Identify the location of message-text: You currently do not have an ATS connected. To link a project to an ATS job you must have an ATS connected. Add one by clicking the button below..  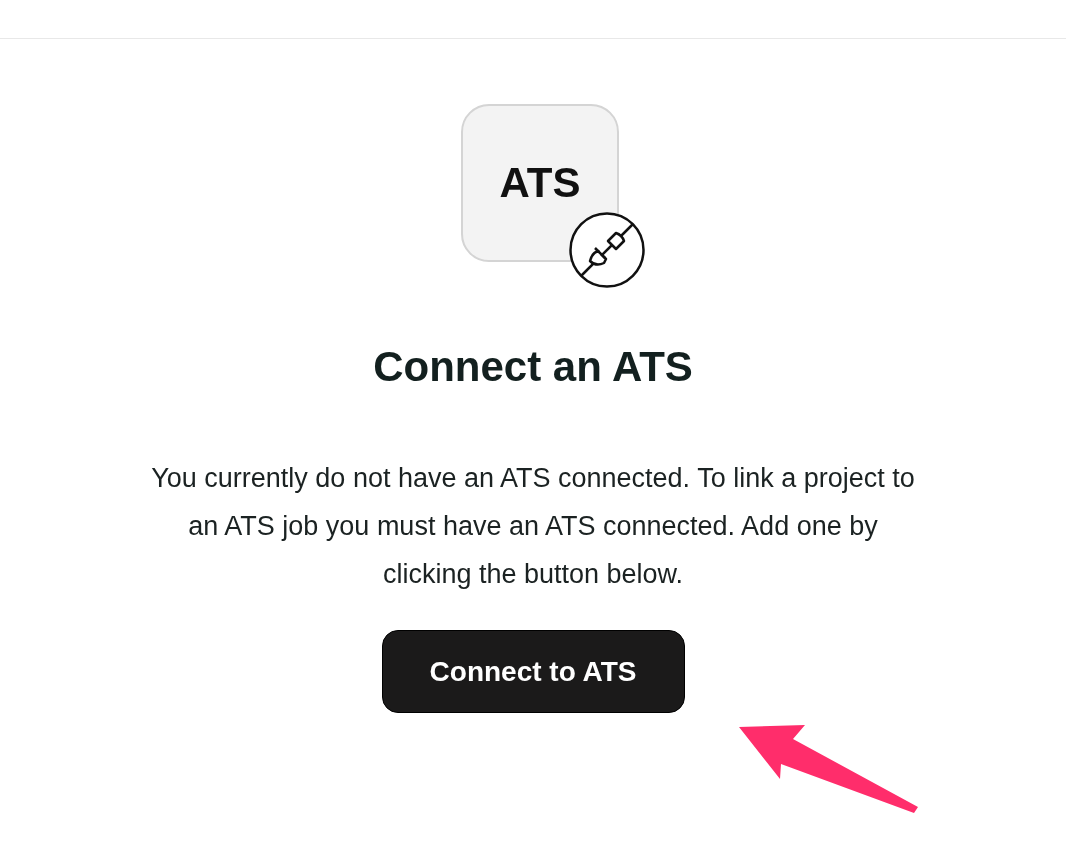
(533, 526).